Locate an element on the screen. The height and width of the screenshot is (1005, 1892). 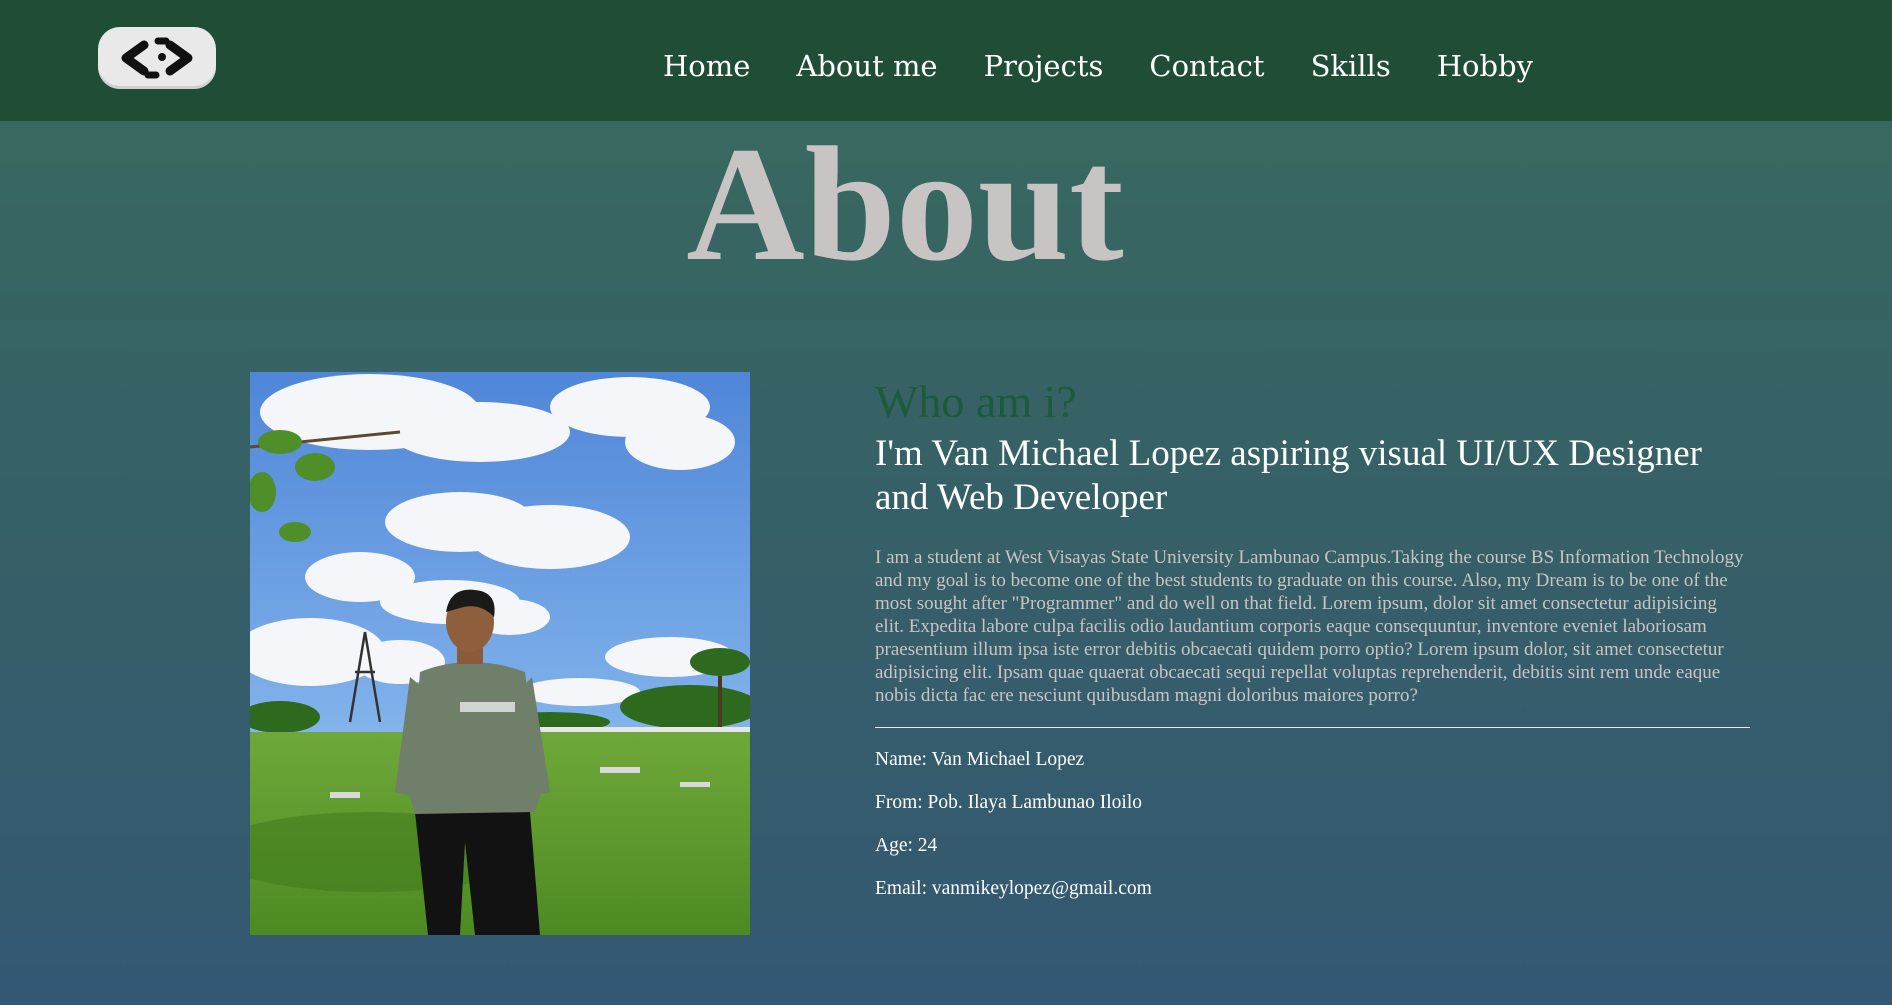
nav-contact: Contact is located at coordinates (1206, 66).